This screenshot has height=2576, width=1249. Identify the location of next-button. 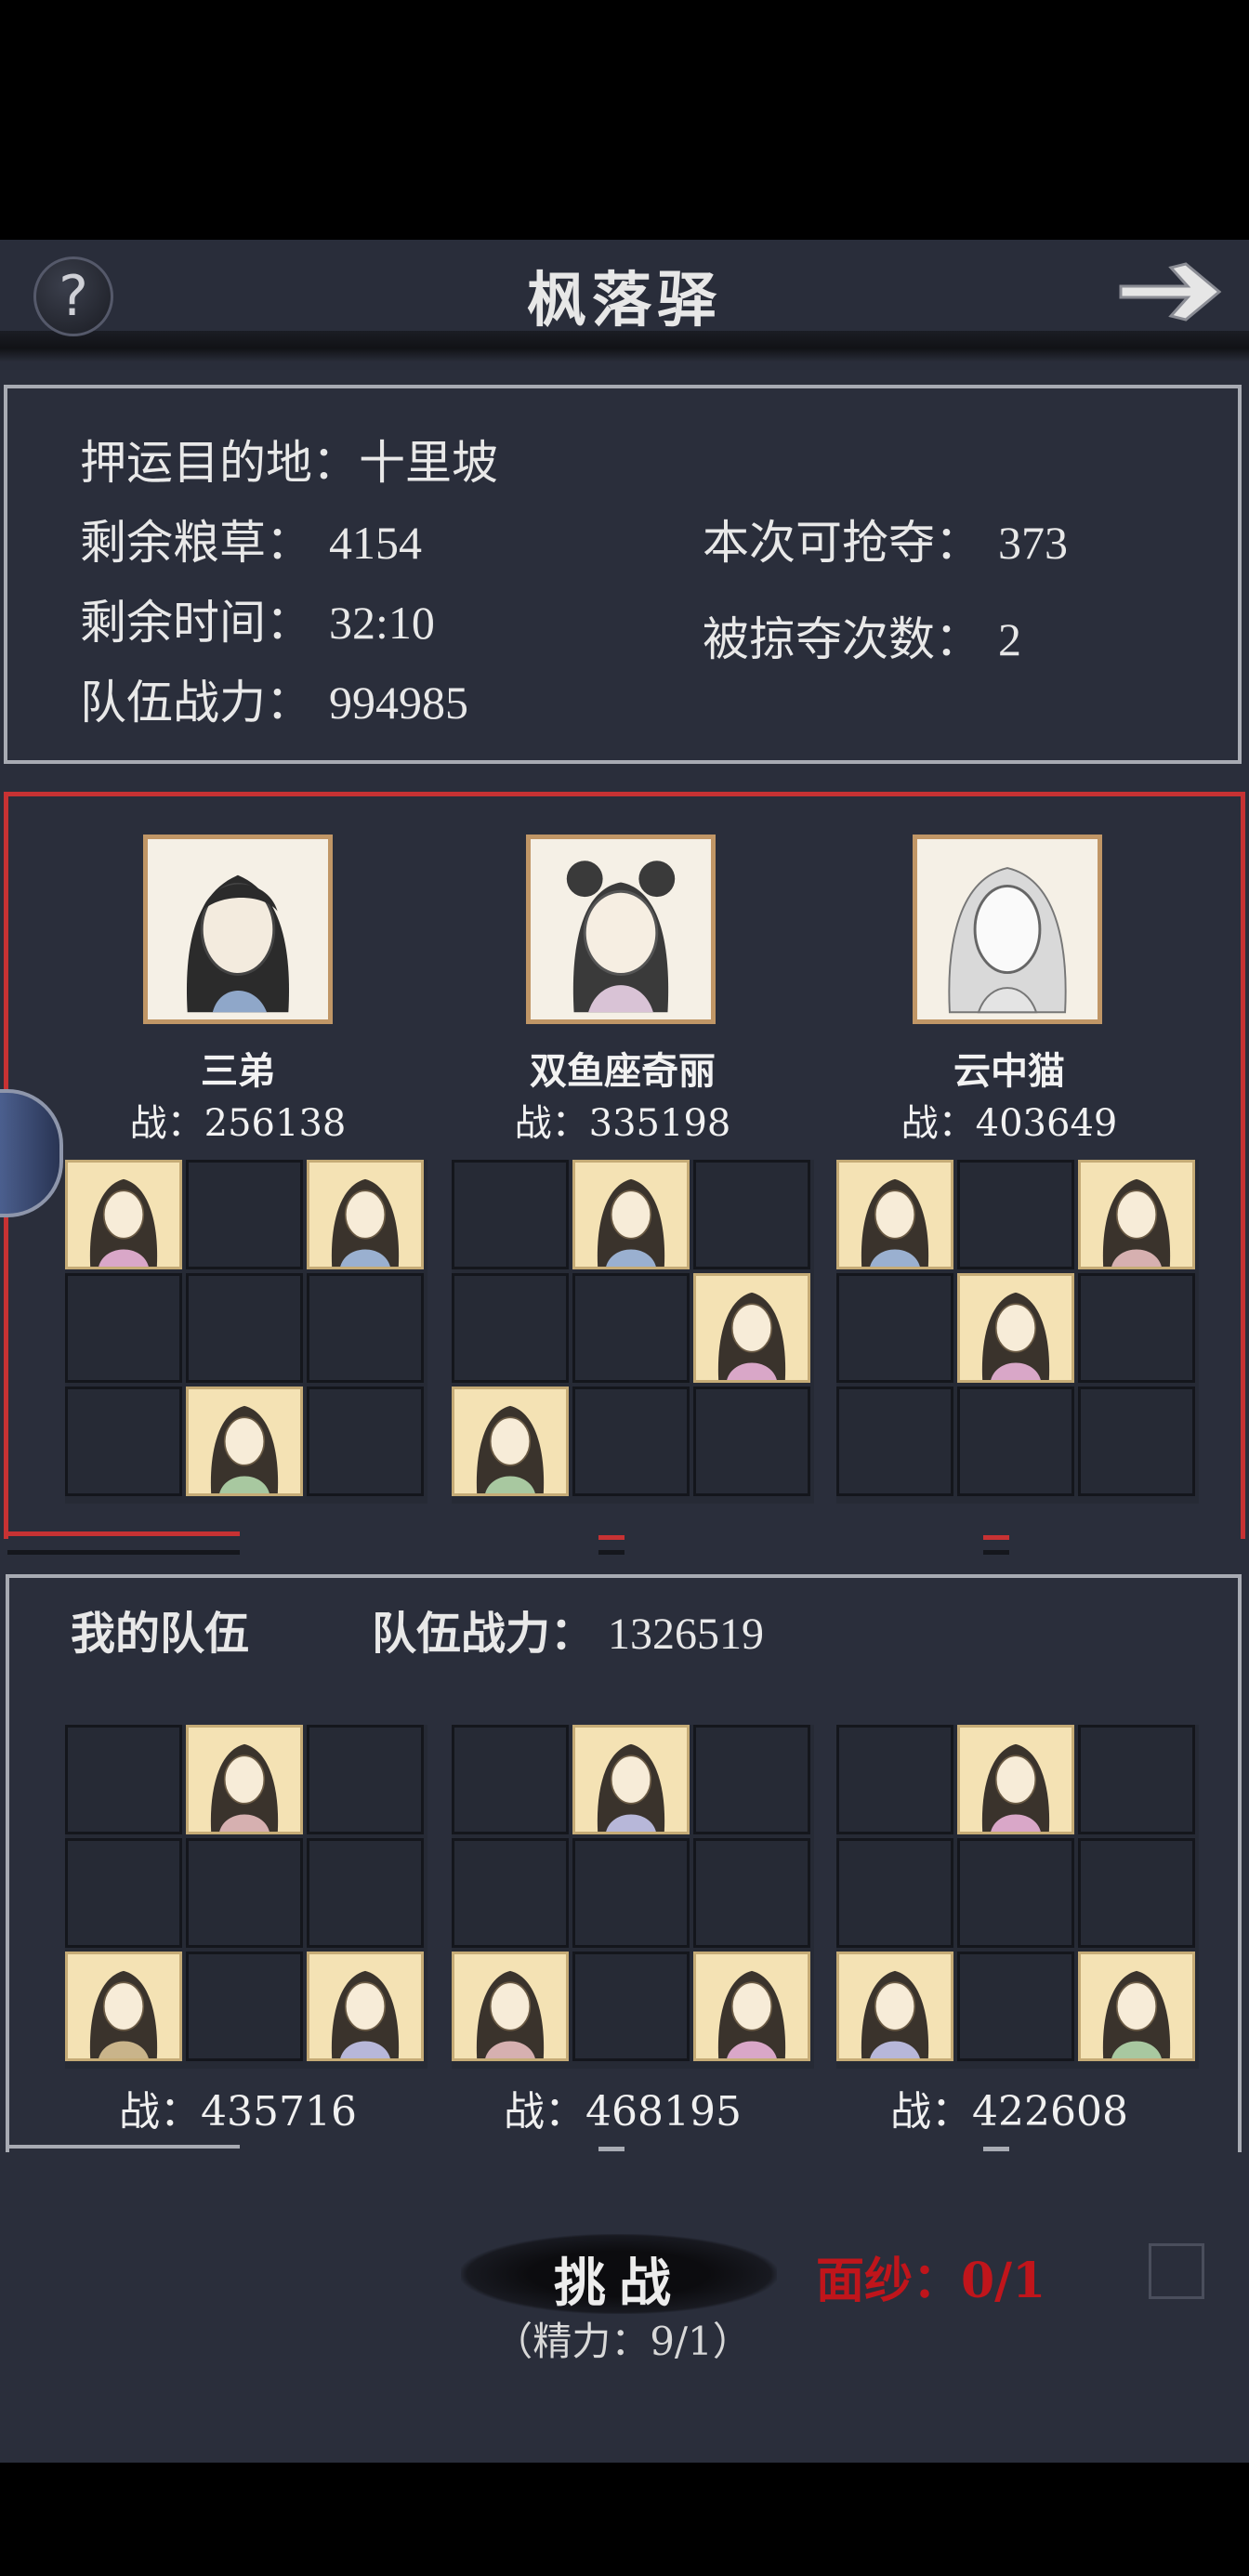
(1171, 291).